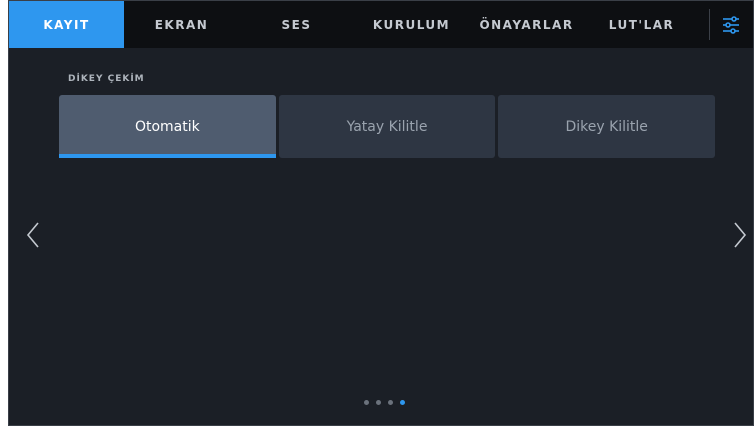  I want to click on tab-ses: SES, so click(296, 24).